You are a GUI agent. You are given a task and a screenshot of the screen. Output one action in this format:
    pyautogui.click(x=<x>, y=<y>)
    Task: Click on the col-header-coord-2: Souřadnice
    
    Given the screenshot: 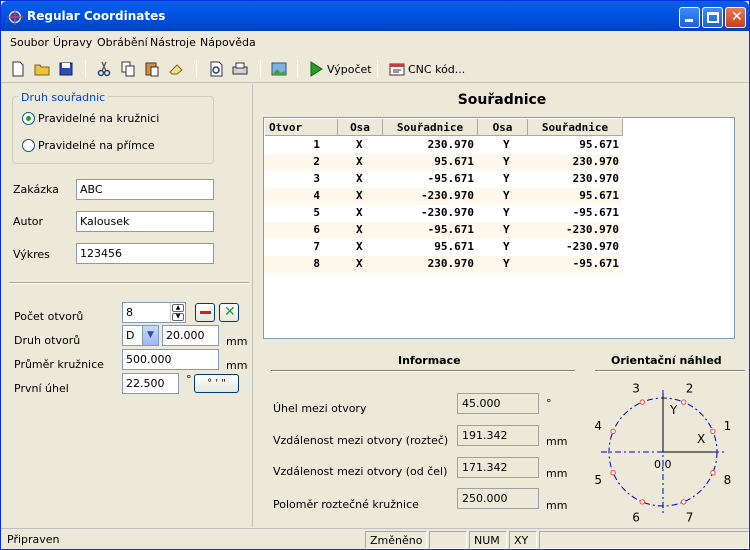 What is the action you would take?
    pyautogui.click(x=575, y=127)
    